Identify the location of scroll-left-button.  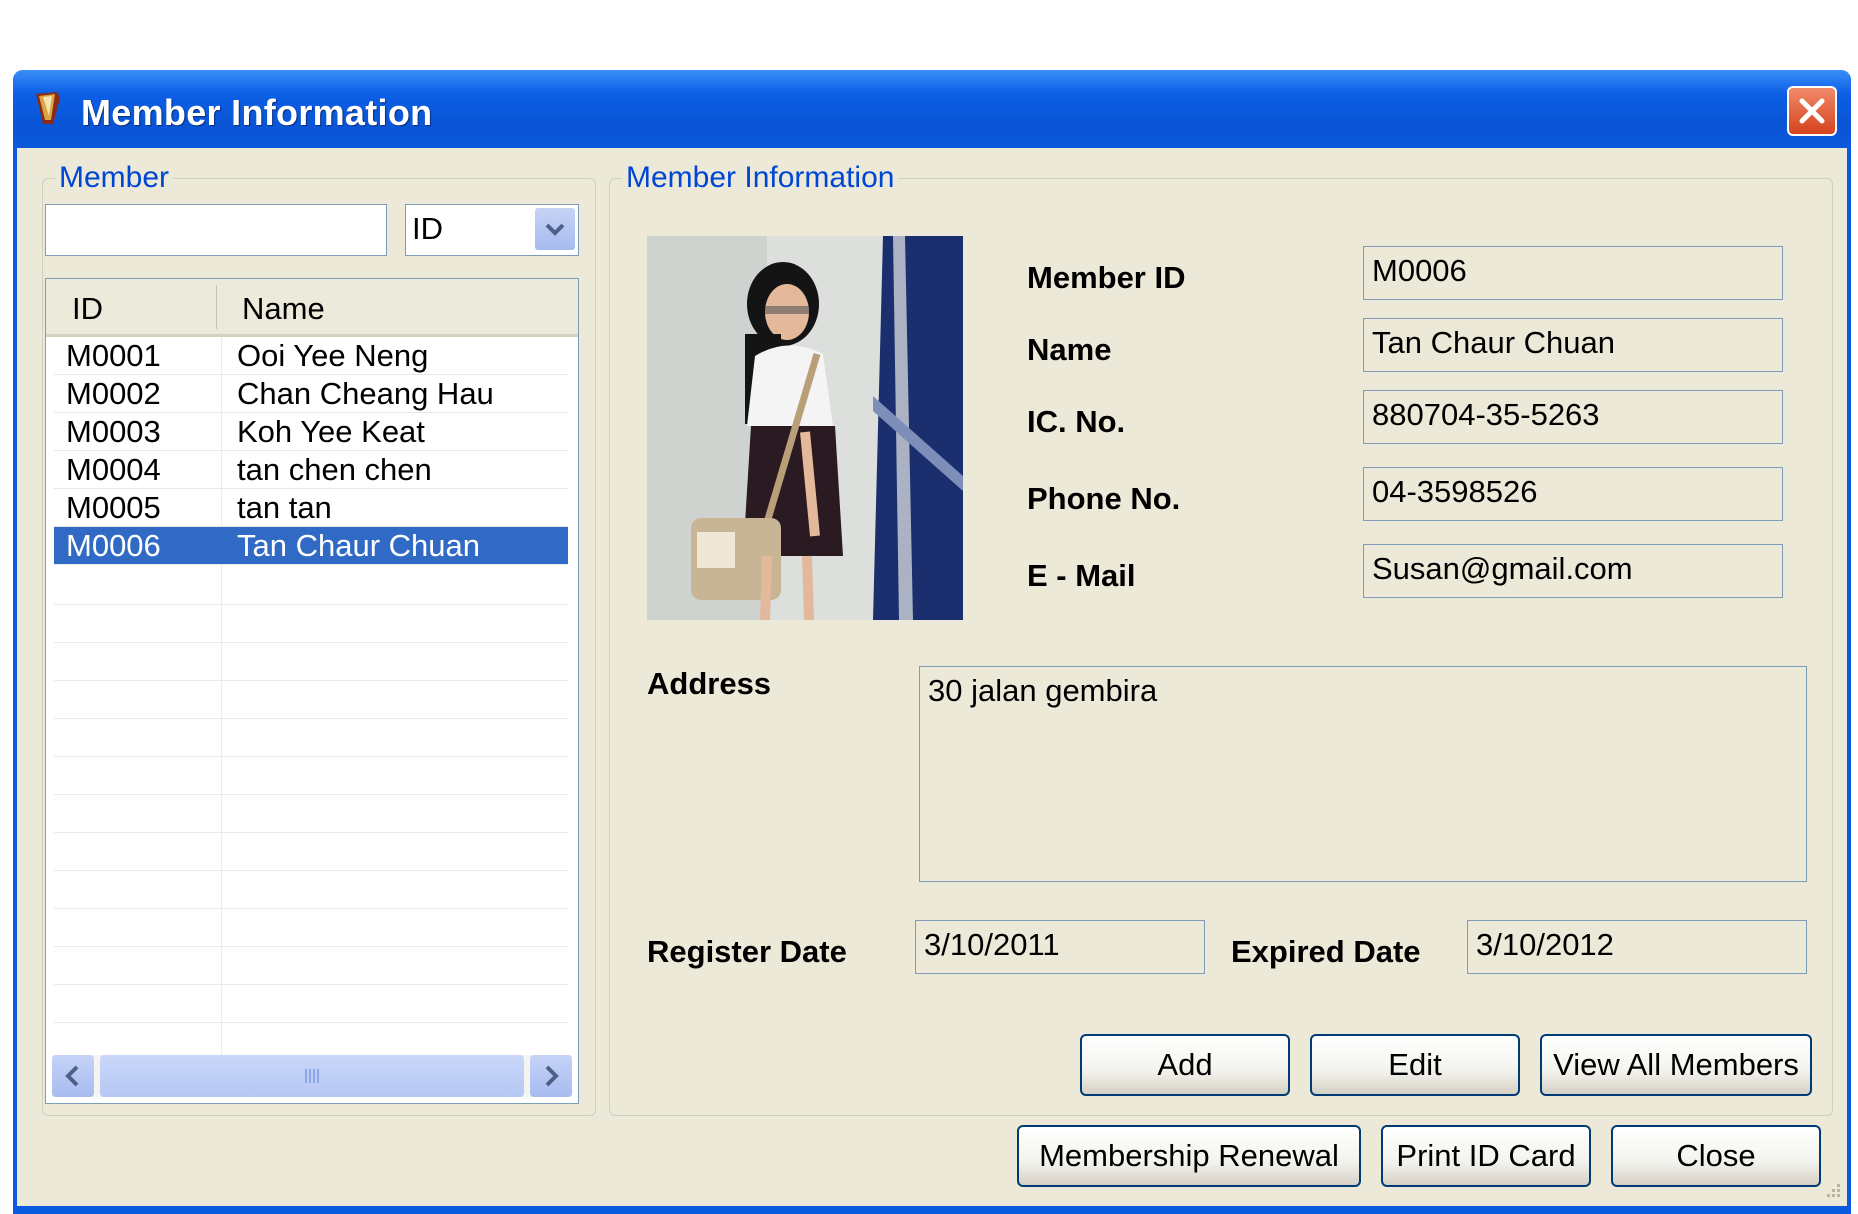
(73, 1076).